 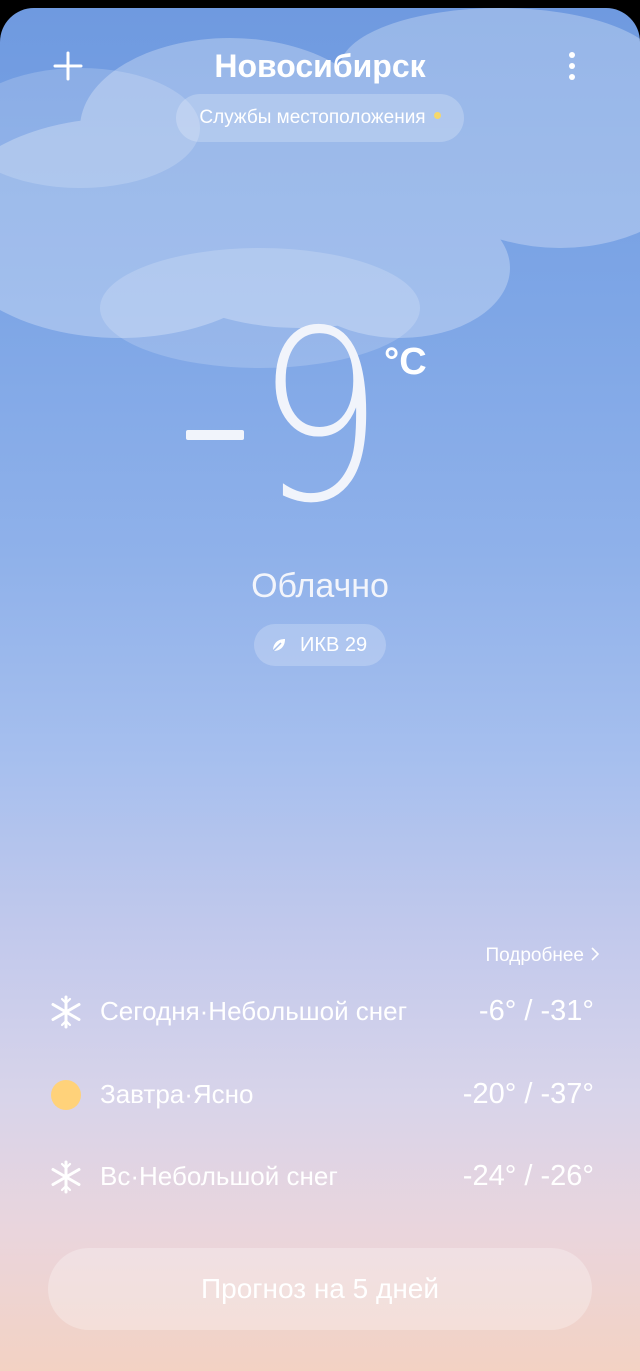 What do you see at coordinates (528, 1176) in the screenshot?
I see `forecast-day-temps: -24° / -26°` at bounding box center [528, 1176].